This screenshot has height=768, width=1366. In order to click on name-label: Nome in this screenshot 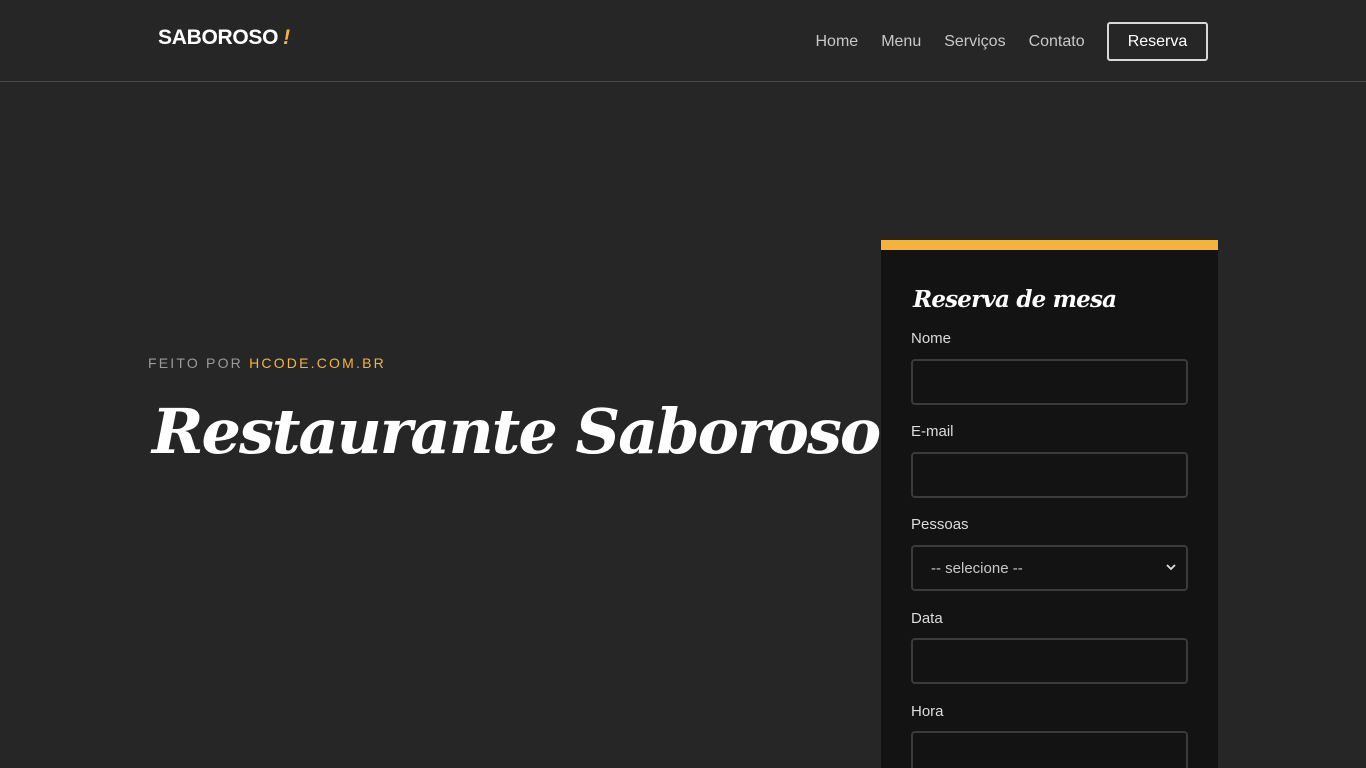, I will do `click(931, 338)`.